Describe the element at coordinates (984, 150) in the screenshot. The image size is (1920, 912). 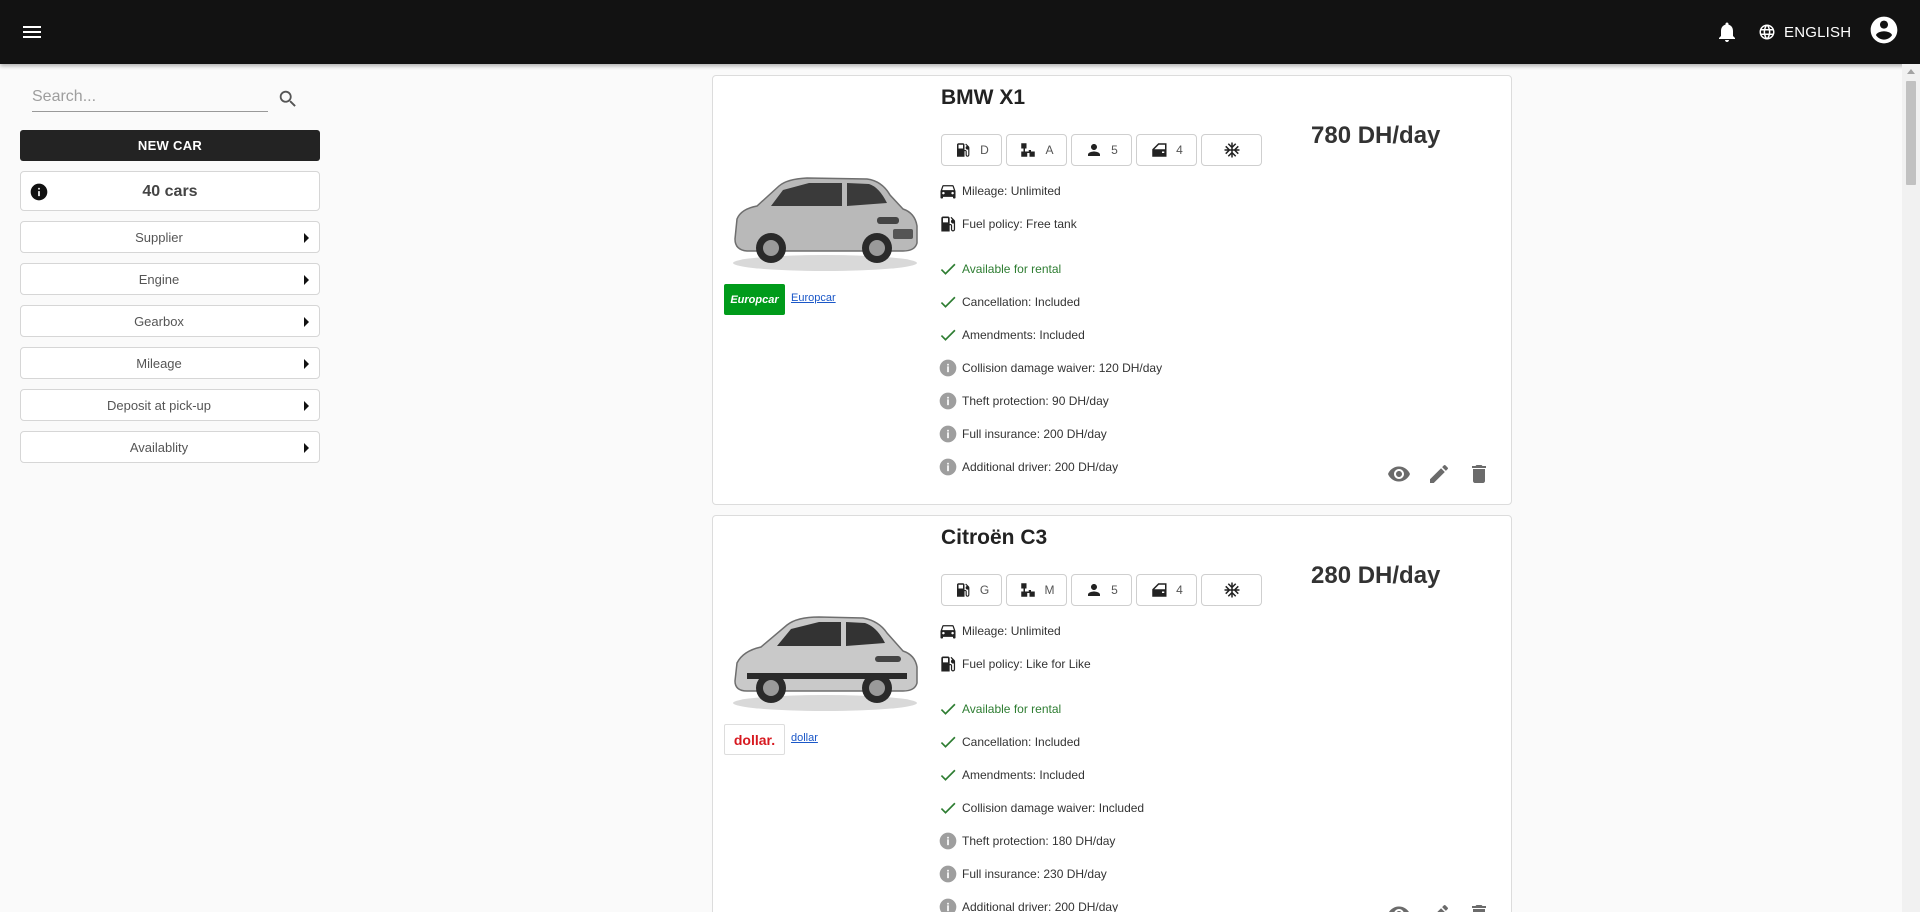
I see `engine-value: D` at that location.